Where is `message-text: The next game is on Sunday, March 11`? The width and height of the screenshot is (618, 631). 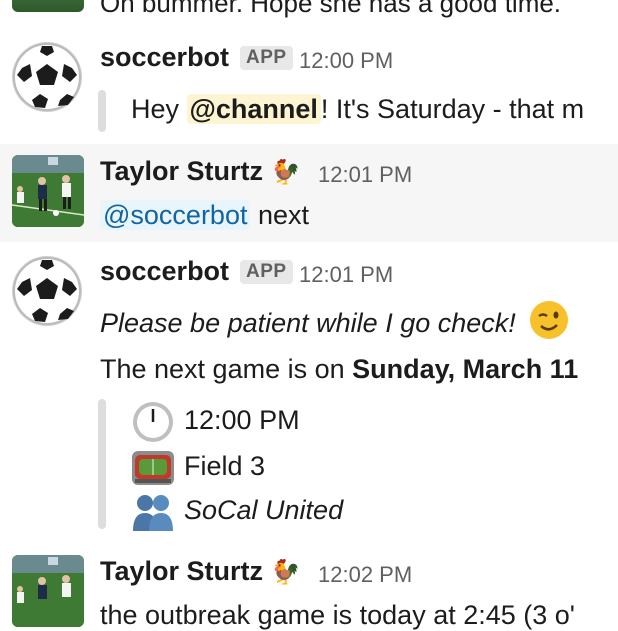 message-text: The next game is on Sunday, March 11 is located at coordinates (339, 369).